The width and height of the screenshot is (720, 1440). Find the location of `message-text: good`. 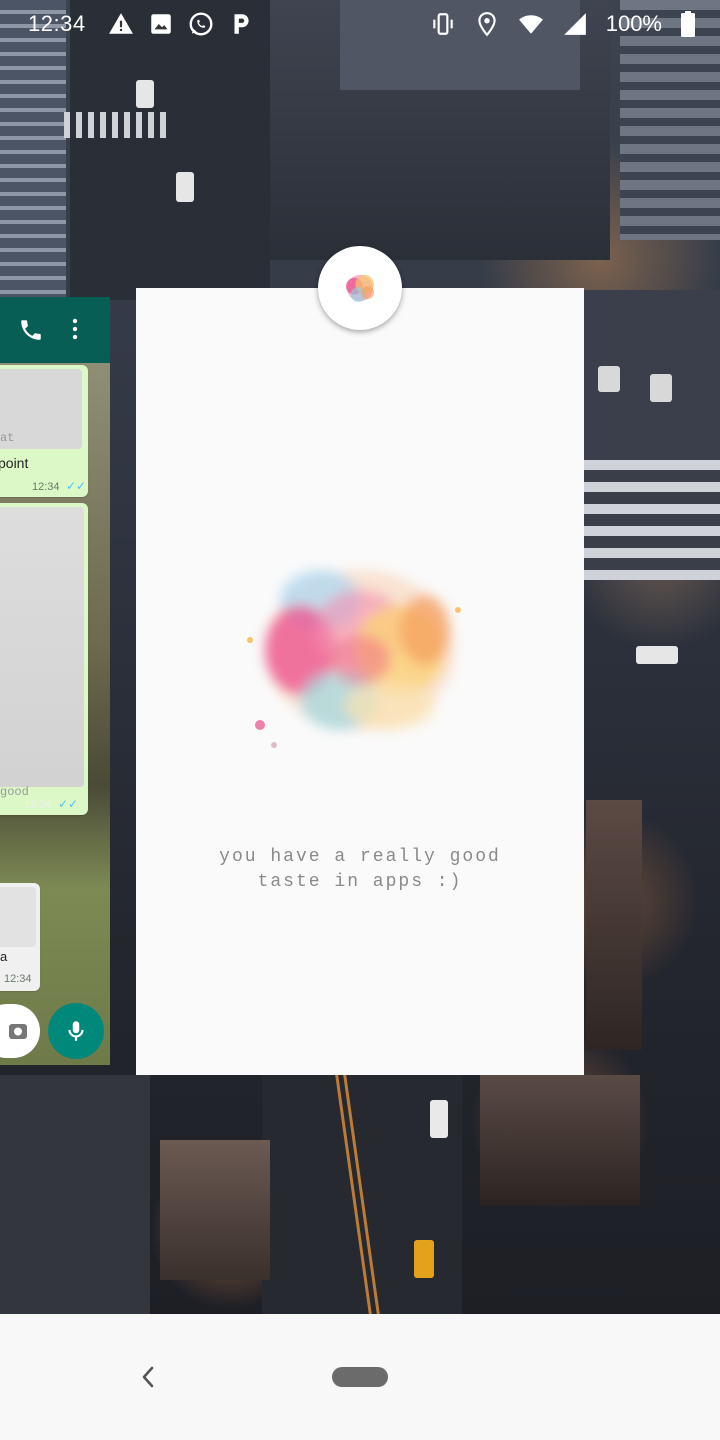

message-text: good is located at coordinates (14, 792).